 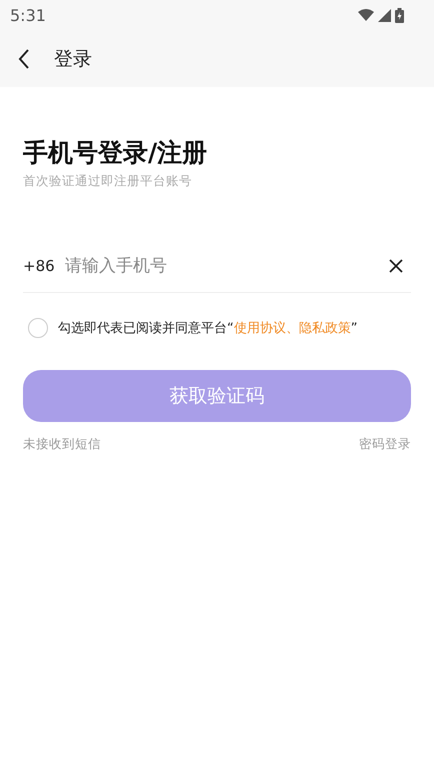 I want to click on agreement-checkbox, so click(x=38, y=328).